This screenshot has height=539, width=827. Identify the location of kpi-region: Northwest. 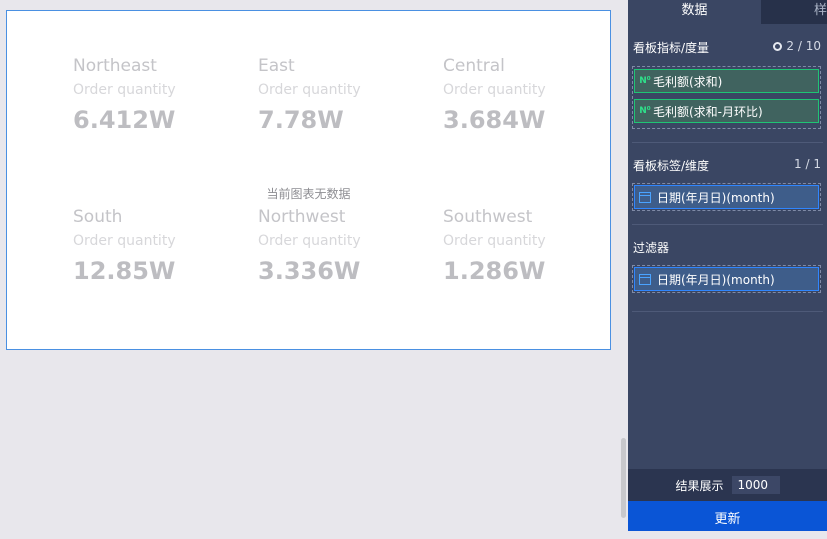
(302, 217).